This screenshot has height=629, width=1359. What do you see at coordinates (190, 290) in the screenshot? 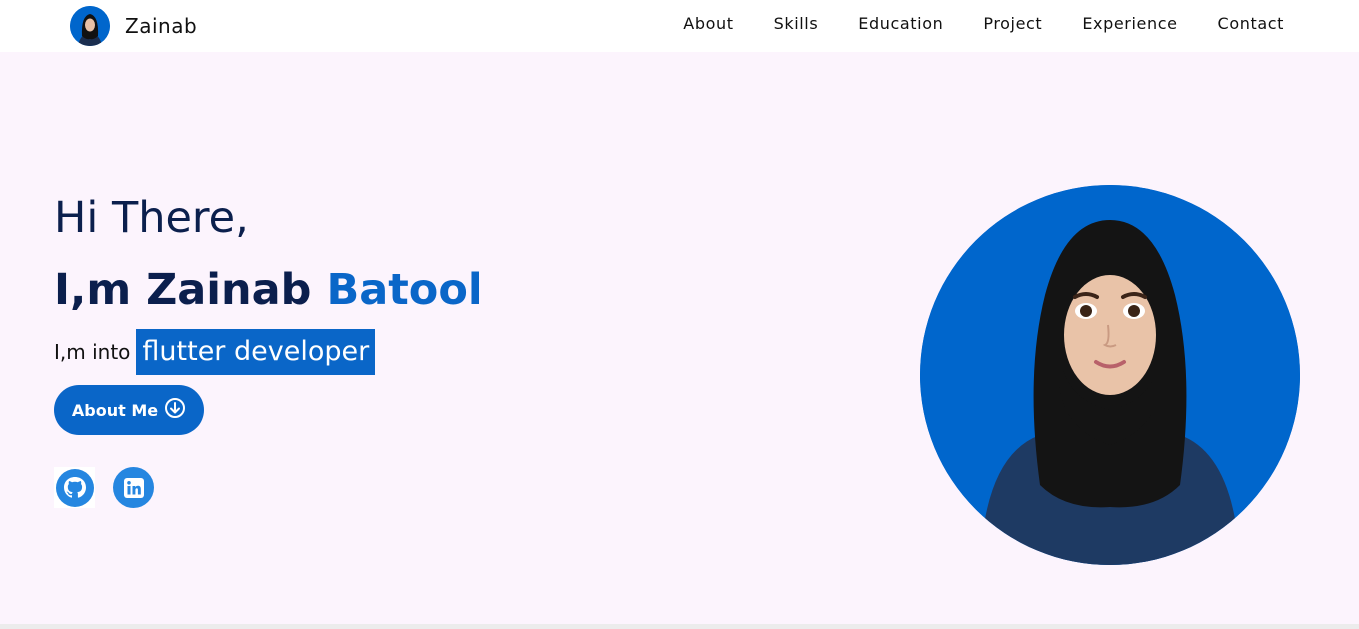
I see `hero-name-prefix: I,m Zainab` at bounding box center [190, 290].